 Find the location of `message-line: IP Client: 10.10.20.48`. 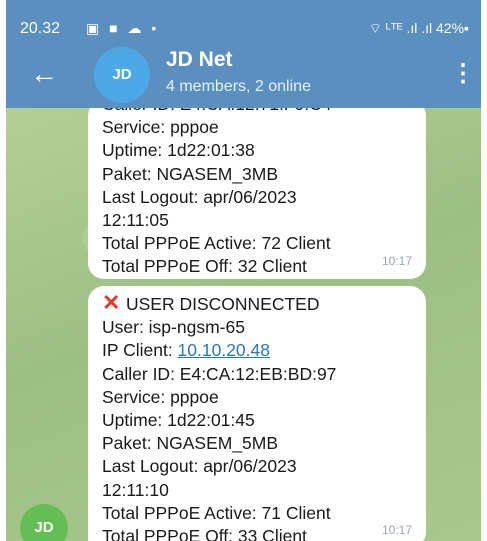

message-line: IP Client: 10.10.20.48 is located at coordinates (257, 350).